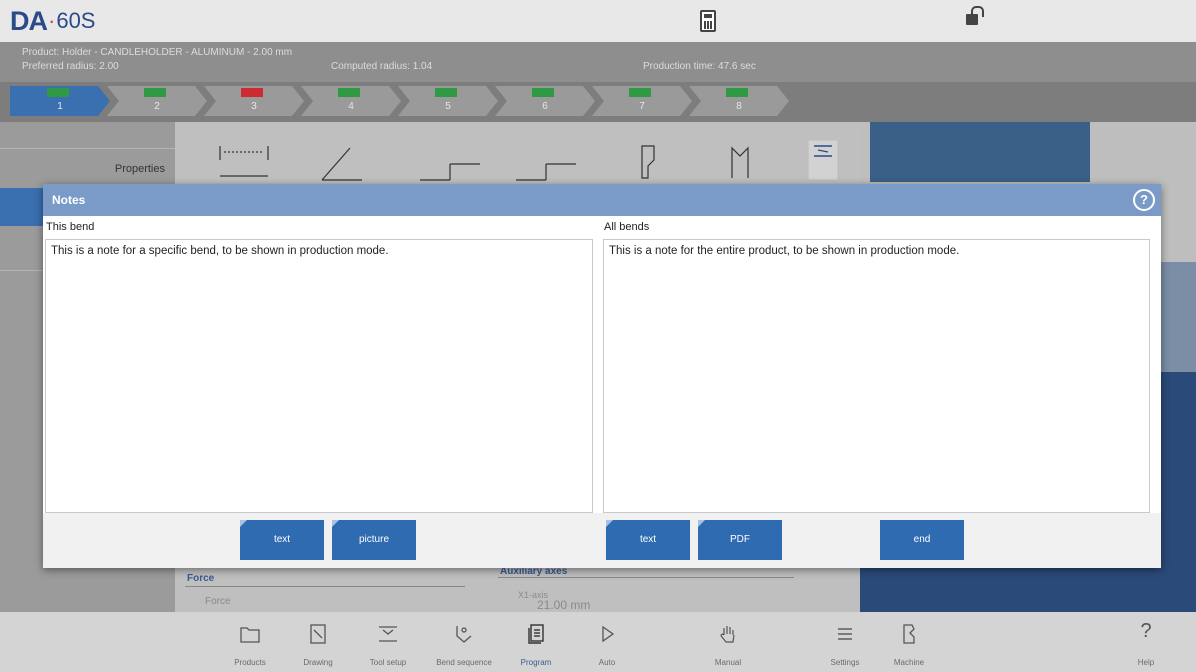 This screenshot has height=672, width=1196. Describe the element at coordinates (351, 106) in the screenshot. I see `bend-number: 4` at that location.